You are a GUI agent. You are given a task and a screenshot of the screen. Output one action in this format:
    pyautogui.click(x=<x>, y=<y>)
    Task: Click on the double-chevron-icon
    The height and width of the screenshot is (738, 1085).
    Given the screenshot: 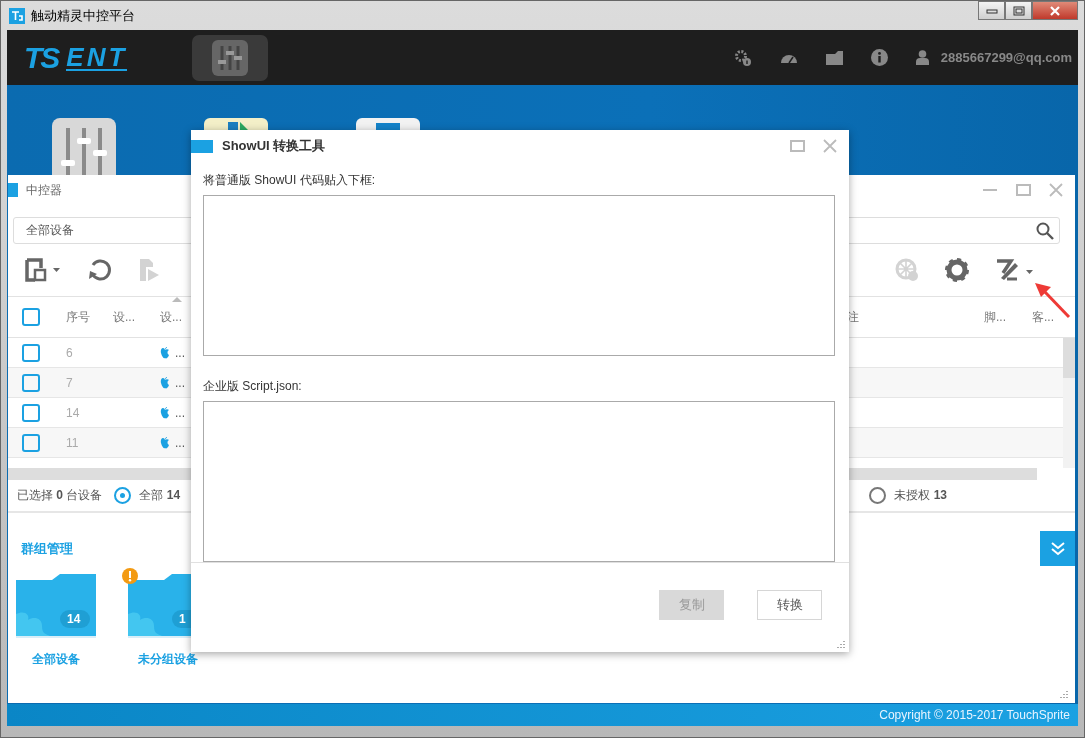 What is the action you would take?
    pyautogui.click(x=1057, y=548)
    